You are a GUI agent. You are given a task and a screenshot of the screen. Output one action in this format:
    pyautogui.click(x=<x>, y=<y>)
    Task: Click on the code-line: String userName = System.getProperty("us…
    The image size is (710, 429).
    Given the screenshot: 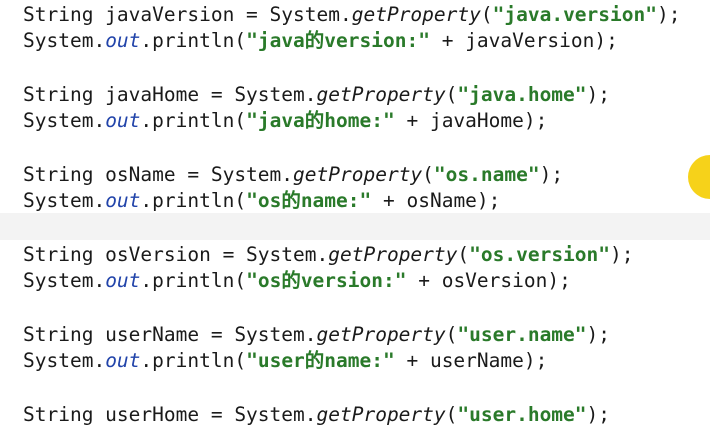 What is the action you would take?
    pyautogui.click(x=316, y=335)
    